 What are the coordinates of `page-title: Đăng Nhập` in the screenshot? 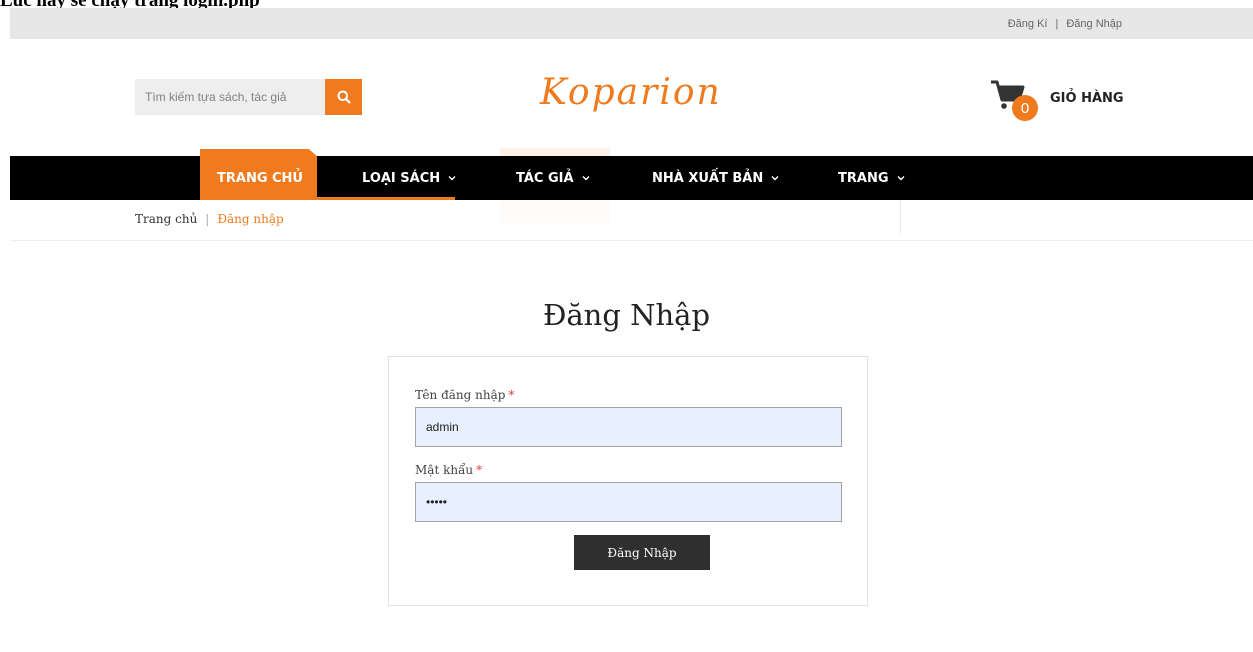 It's located at (626, 315).